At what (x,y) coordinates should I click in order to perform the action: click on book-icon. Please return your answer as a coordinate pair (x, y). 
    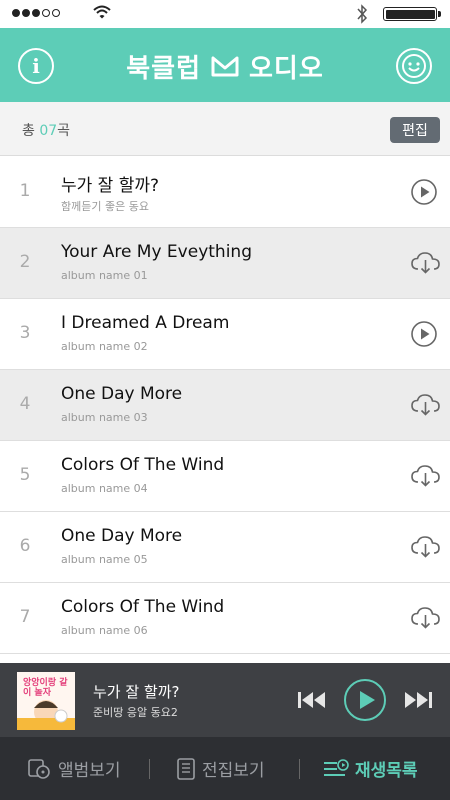
    Looking at the image, I should click on (225, 66).